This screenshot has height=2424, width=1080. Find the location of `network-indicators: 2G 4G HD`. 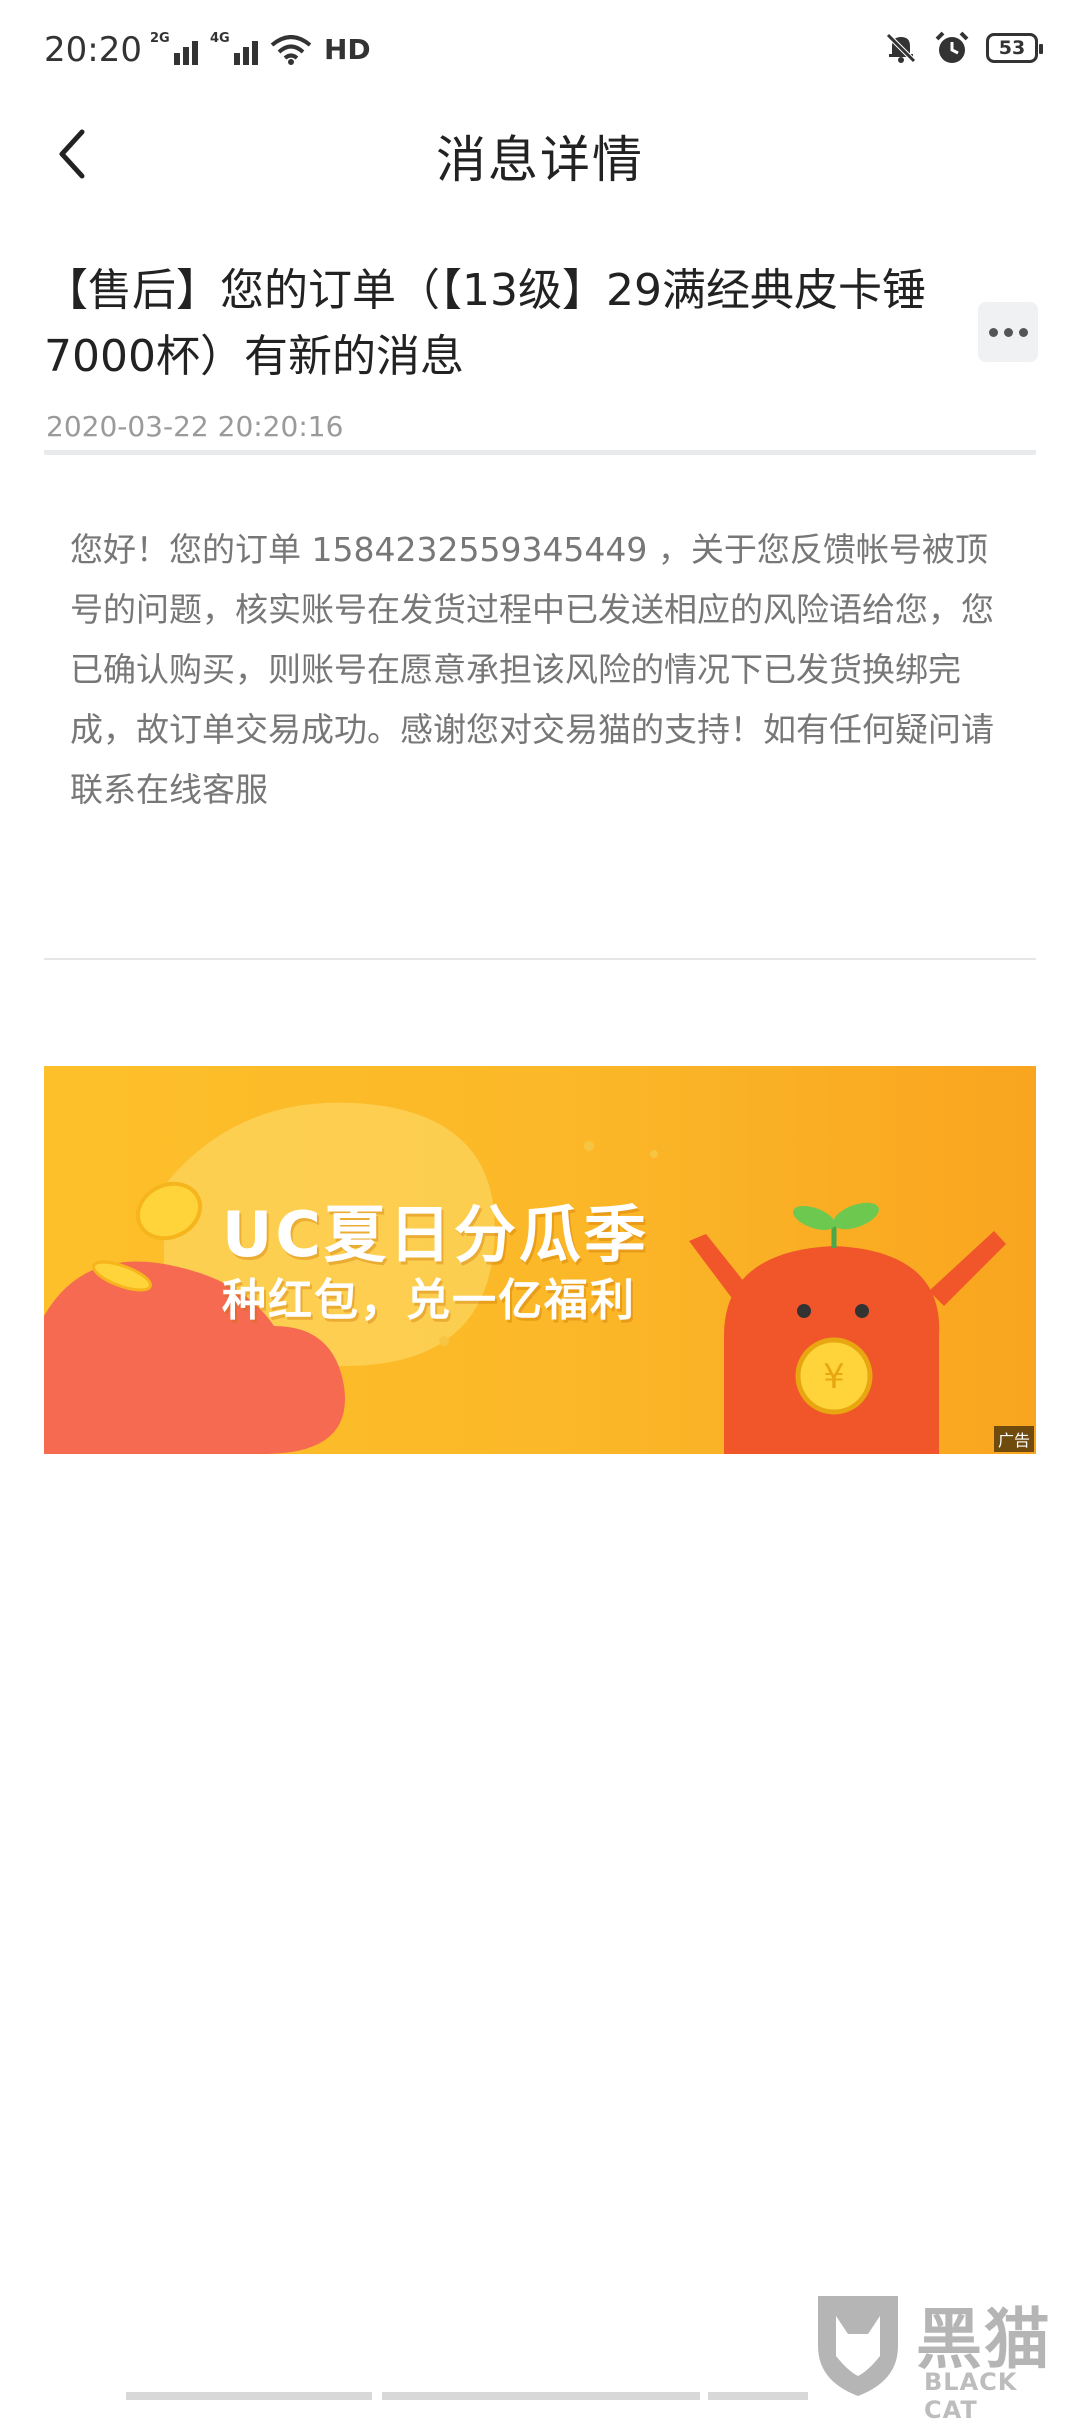

network-indicators: 2G 4G HD is located at coordinates (260, 49).